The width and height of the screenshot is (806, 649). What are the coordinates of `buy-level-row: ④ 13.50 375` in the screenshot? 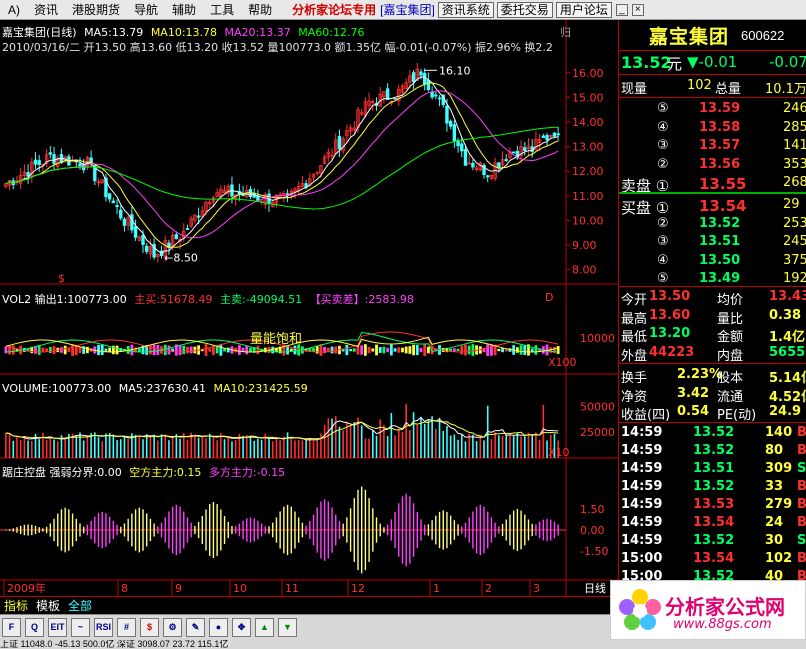 It's located at (712, 261).